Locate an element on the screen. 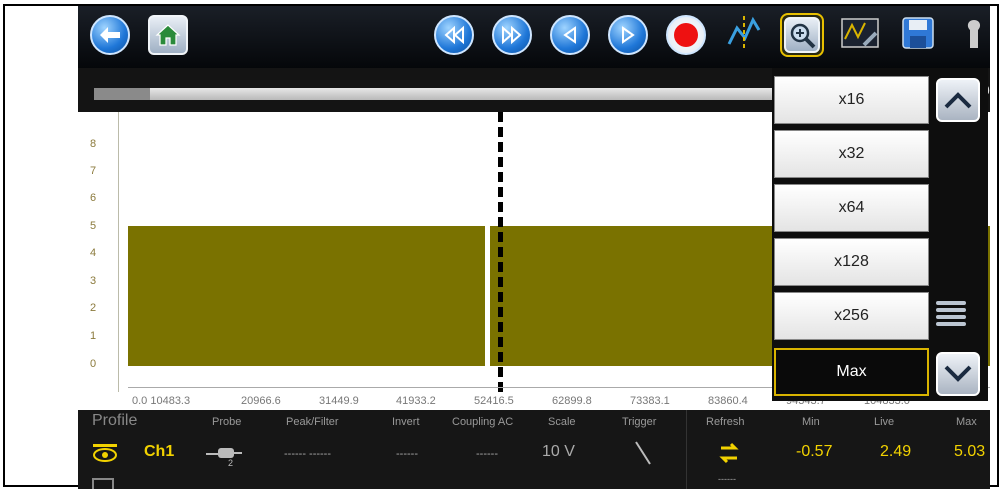  scope-settings-button is located at coordinates (860, 35).